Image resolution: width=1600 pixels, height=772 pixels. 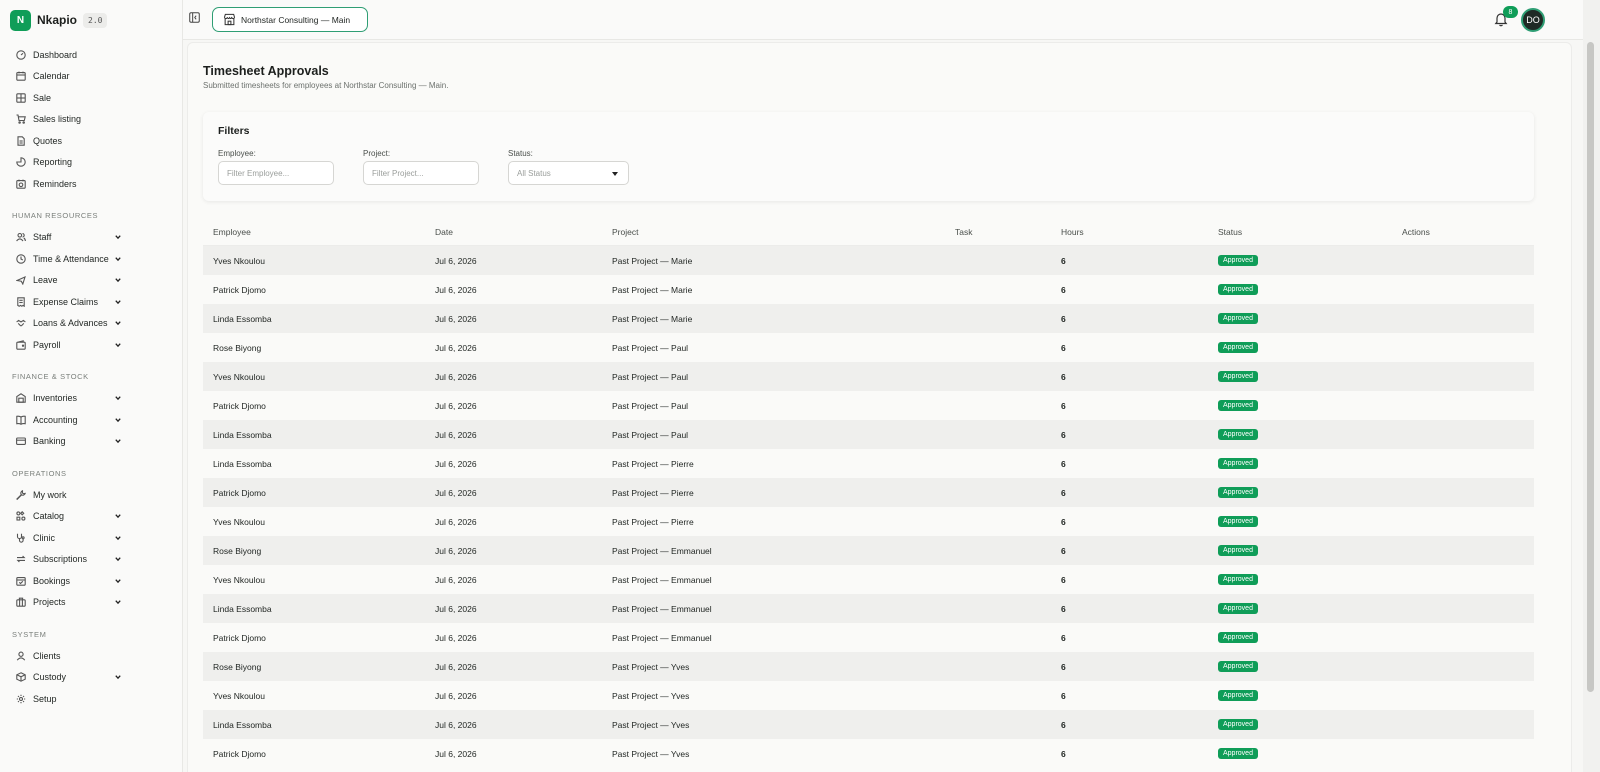 I want to click on sidebar-item-custody: Custody, so click(x=91, y=678).